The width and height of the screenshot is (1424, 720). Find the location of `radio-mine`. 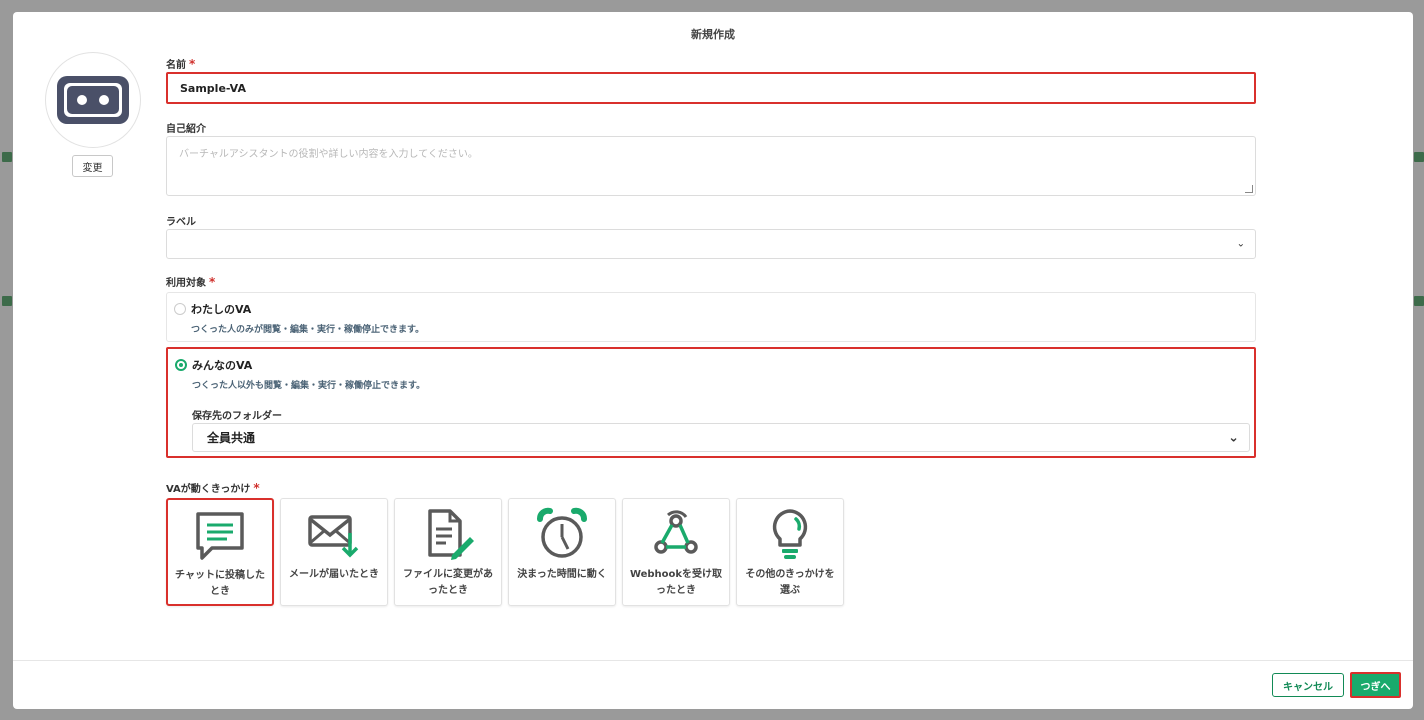

radio-mine is located at coordinates (180, 309).